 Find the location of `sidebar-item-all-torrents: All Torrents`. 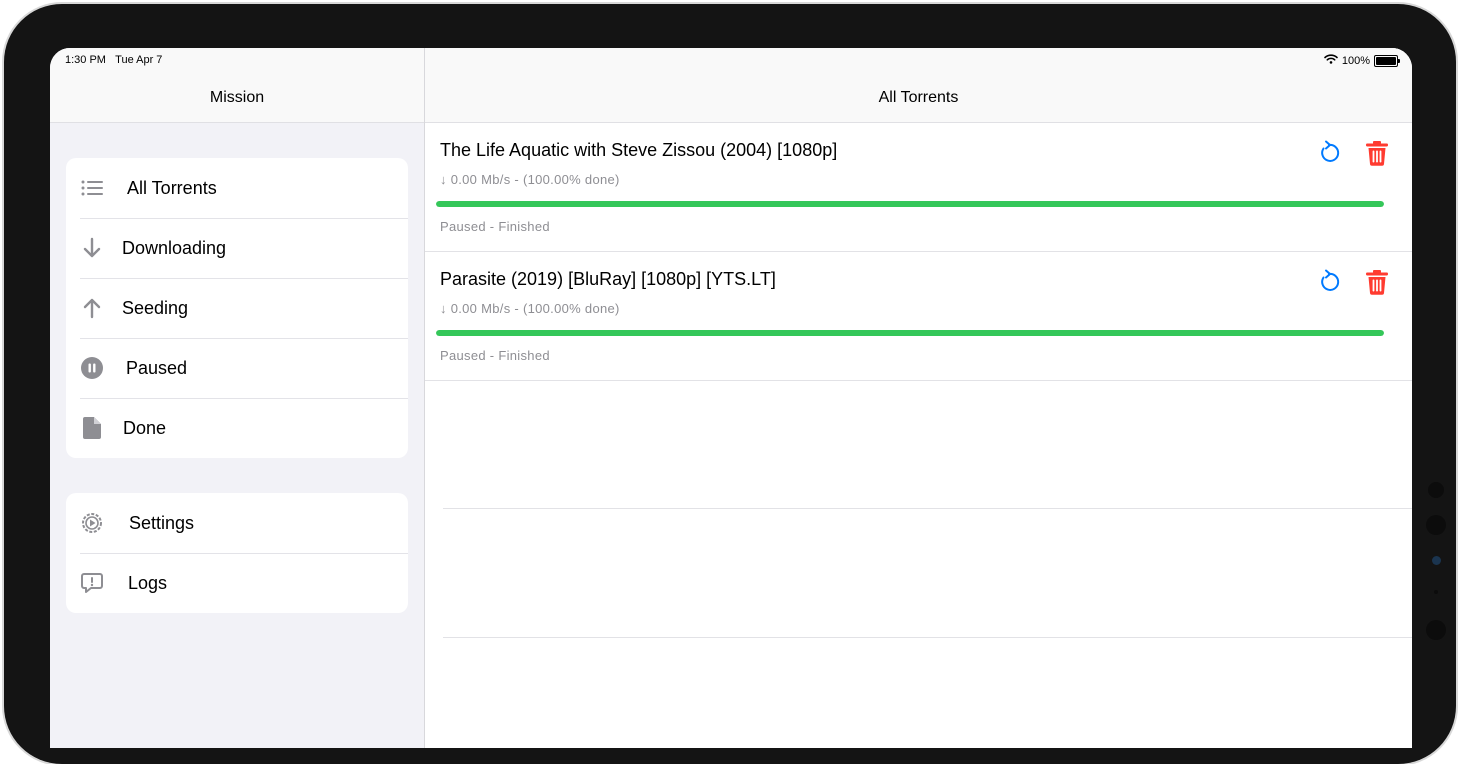

sidebar-item-all-torrents: All Torrents is located at coordinates (237, 188).